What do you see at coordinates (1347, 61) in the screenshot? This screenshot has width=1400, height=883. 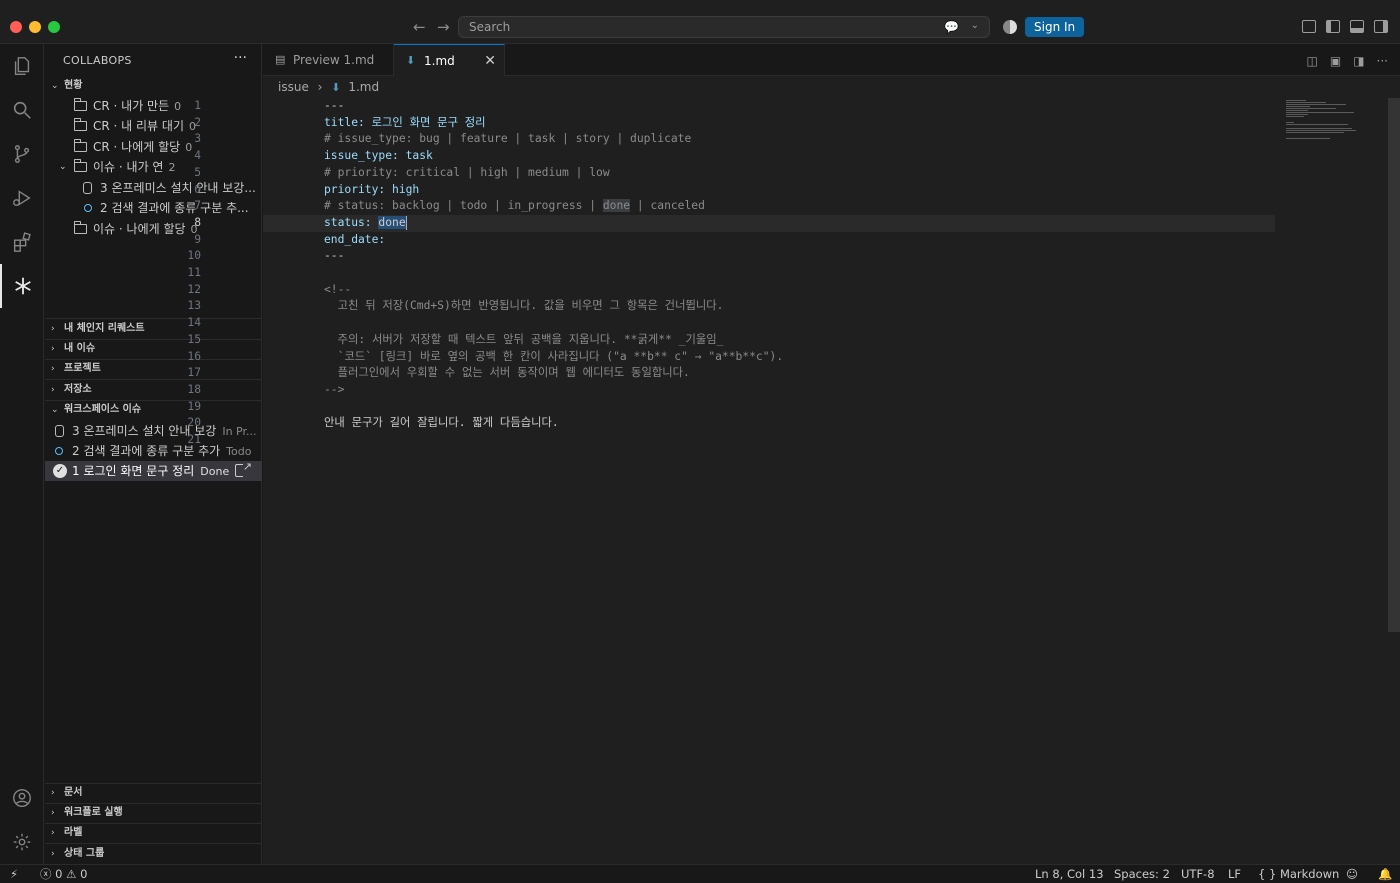 I see `editor-actions: ◫ ▣ ◨ ···` at bounding box center [1347, 61].